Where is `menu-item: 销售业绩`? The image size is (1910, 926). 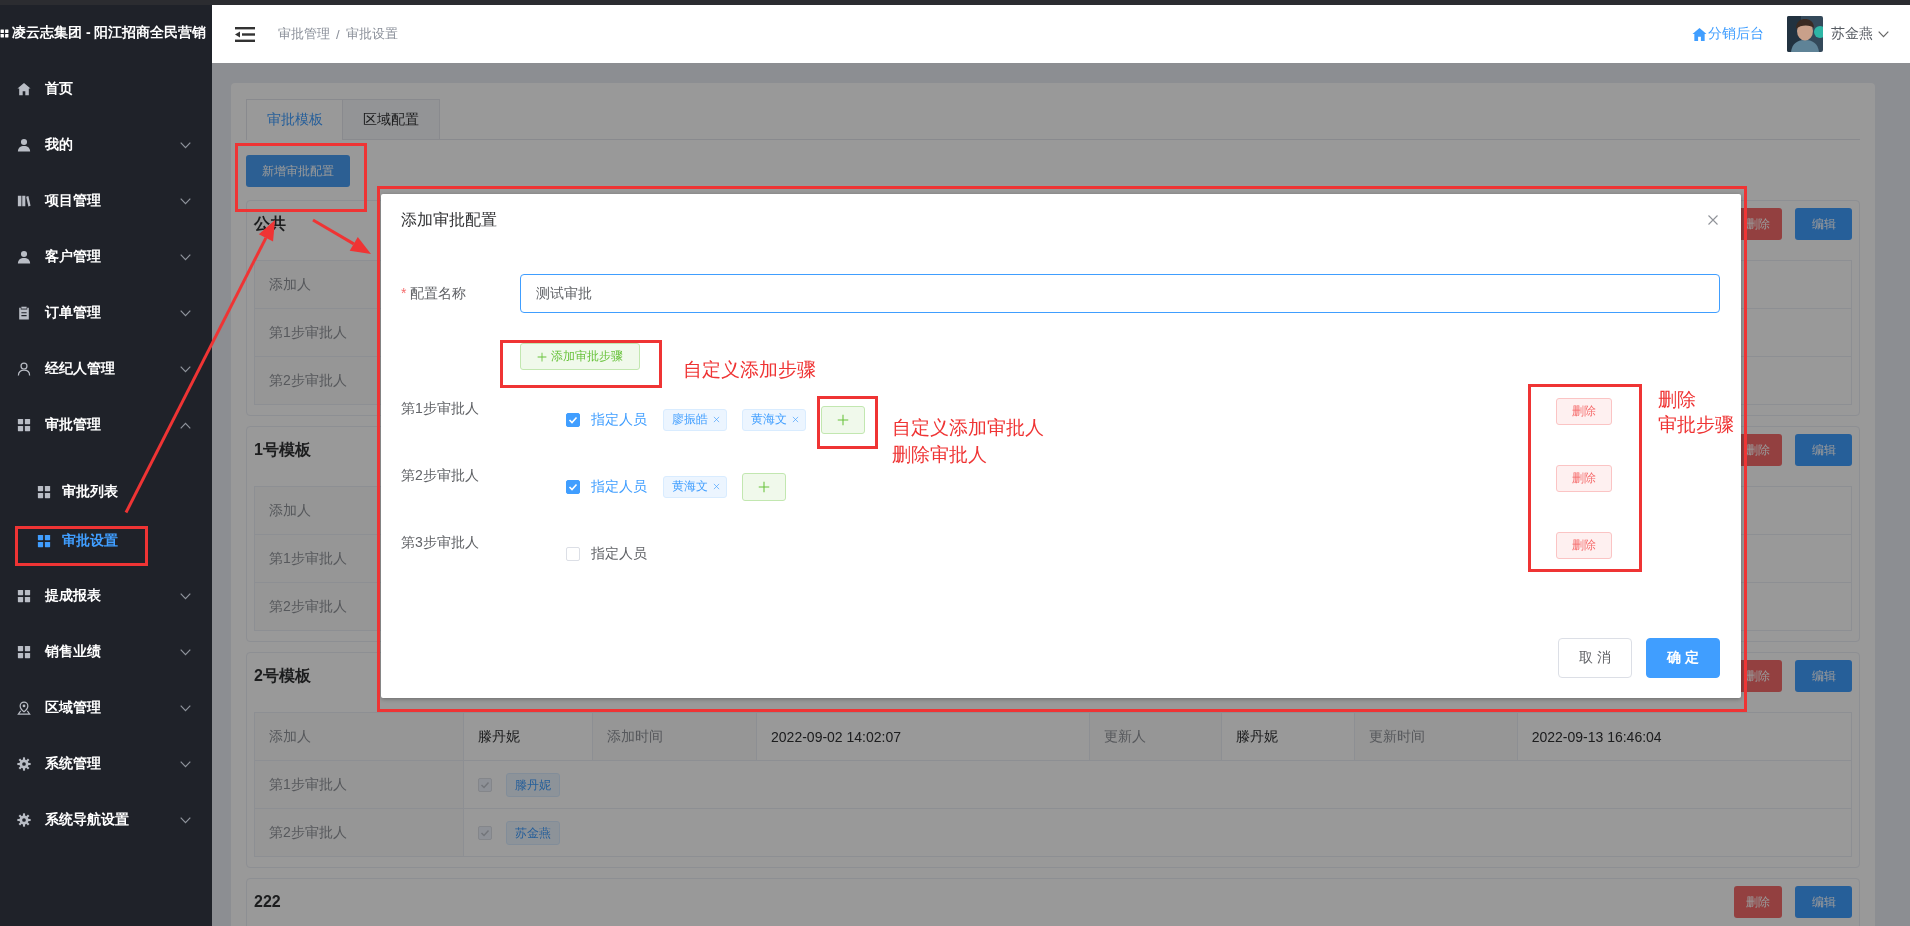
menu-item: 销售业绩 is located at coordinates (106, 652).